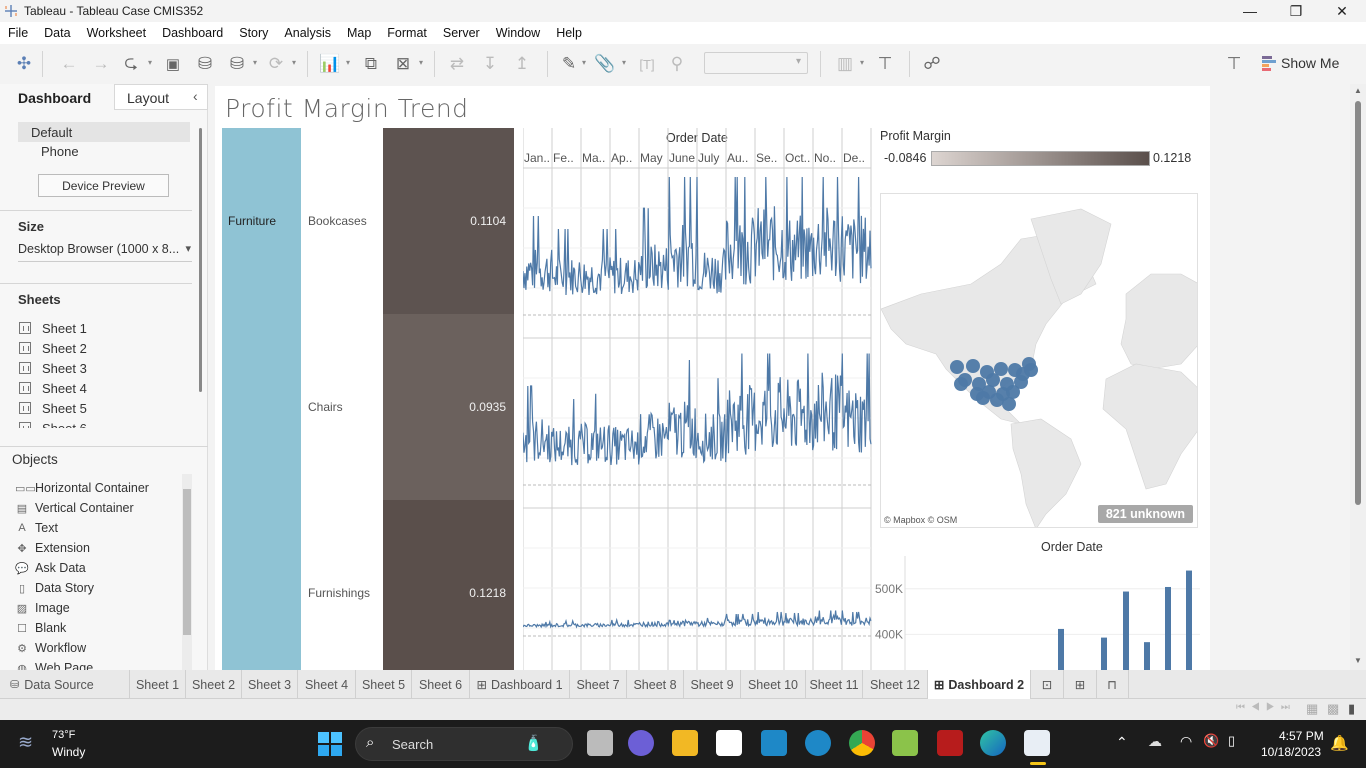  Describe the element at coordinates (131, 64) in the screenshot. I see `replay-icon: ⮎` at that location.